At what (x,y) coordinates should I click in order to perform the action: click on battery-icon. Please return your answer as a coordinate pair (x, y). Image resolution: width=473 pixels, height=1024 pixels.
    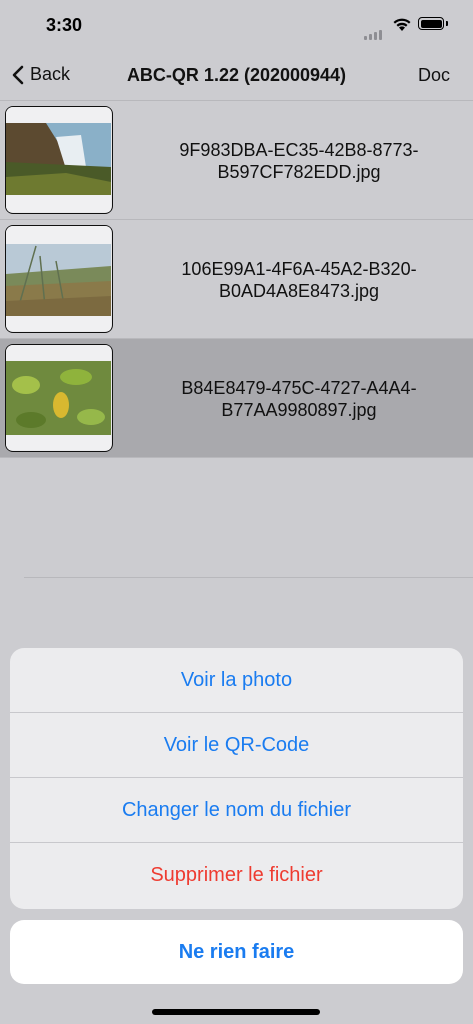
    Looking at the image, I should click on (431, 23).